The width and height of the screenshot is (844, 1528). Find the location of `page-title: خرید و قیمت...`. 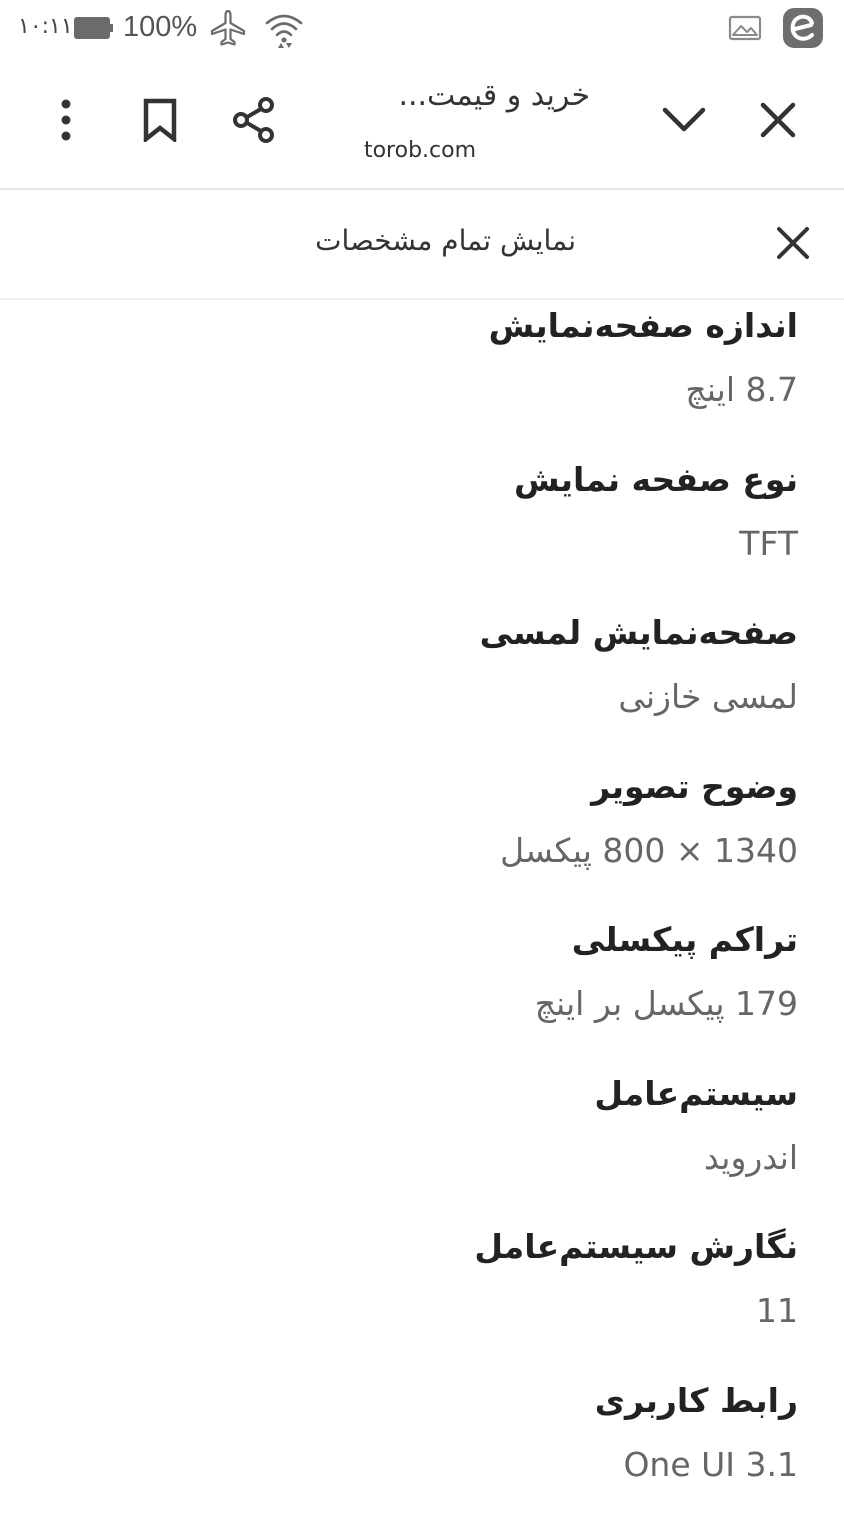

page-title: خرید و قیمت... is located at coordinates (445, 95).